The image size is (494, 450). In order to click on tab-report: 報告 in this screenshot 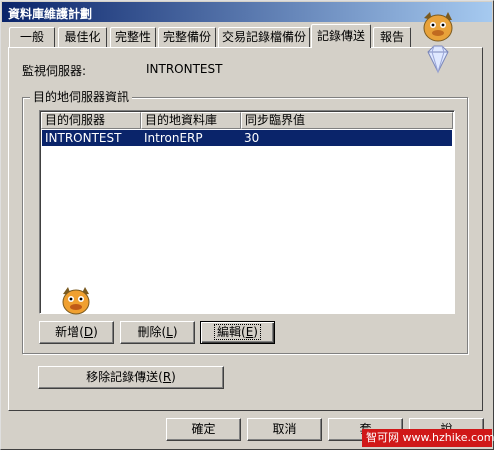, I will do `click(392, 37)`.